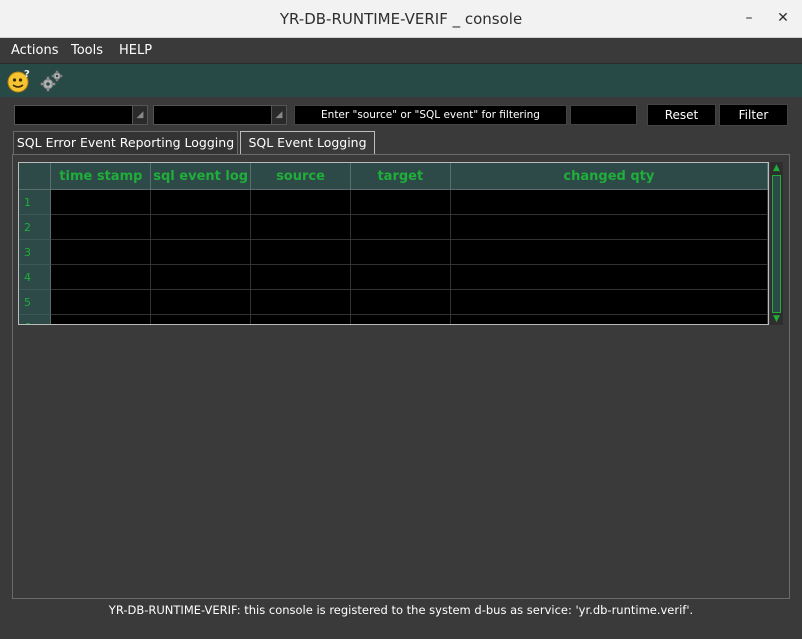 This screenshot has width=802, height=639. What do you see at coordinates (125, 143) in the screenshot?
I see `tab-sql-error-event-reporting-logging: SQL Error Event Reporting Logging` at bounding box center [125, 143].